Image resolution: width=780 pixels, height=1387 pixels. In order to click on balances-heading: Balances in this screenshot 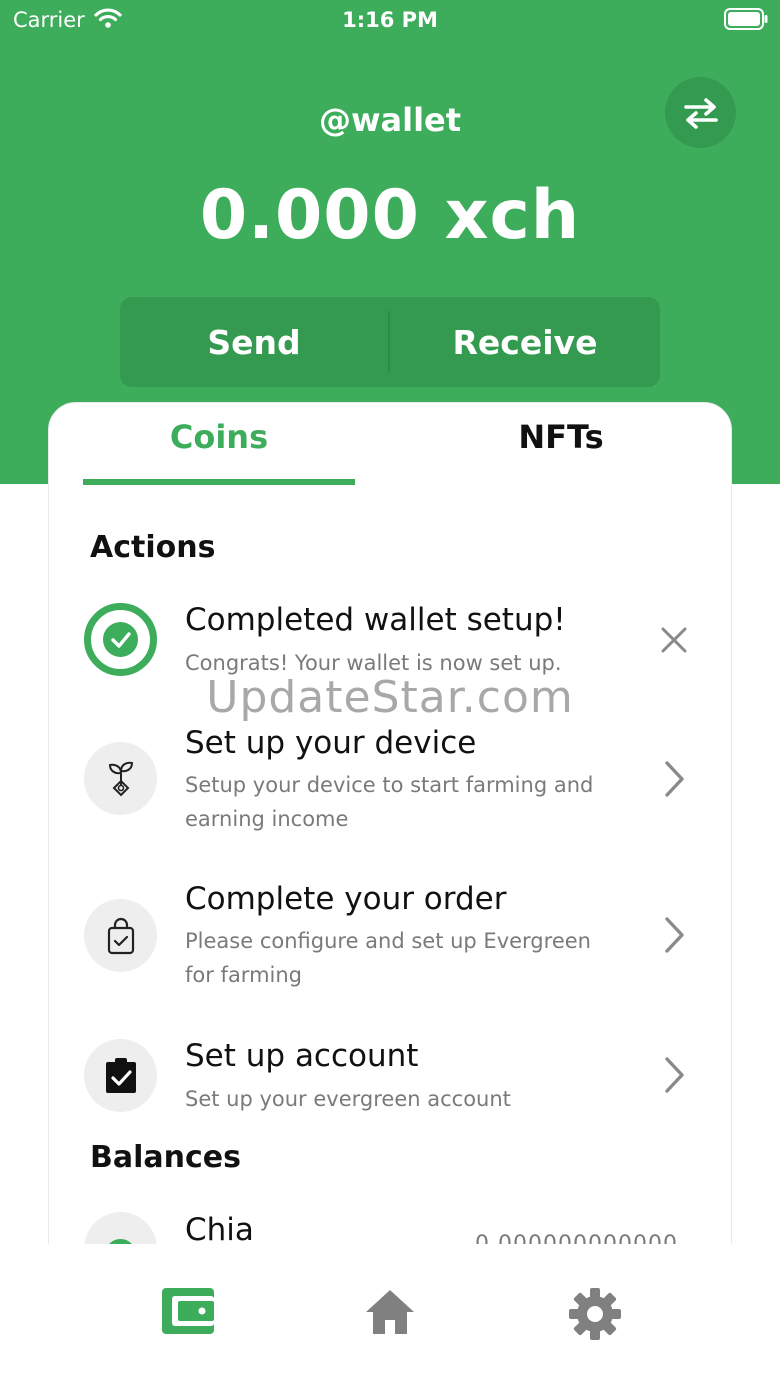, I will do `click(165, 1157)`.